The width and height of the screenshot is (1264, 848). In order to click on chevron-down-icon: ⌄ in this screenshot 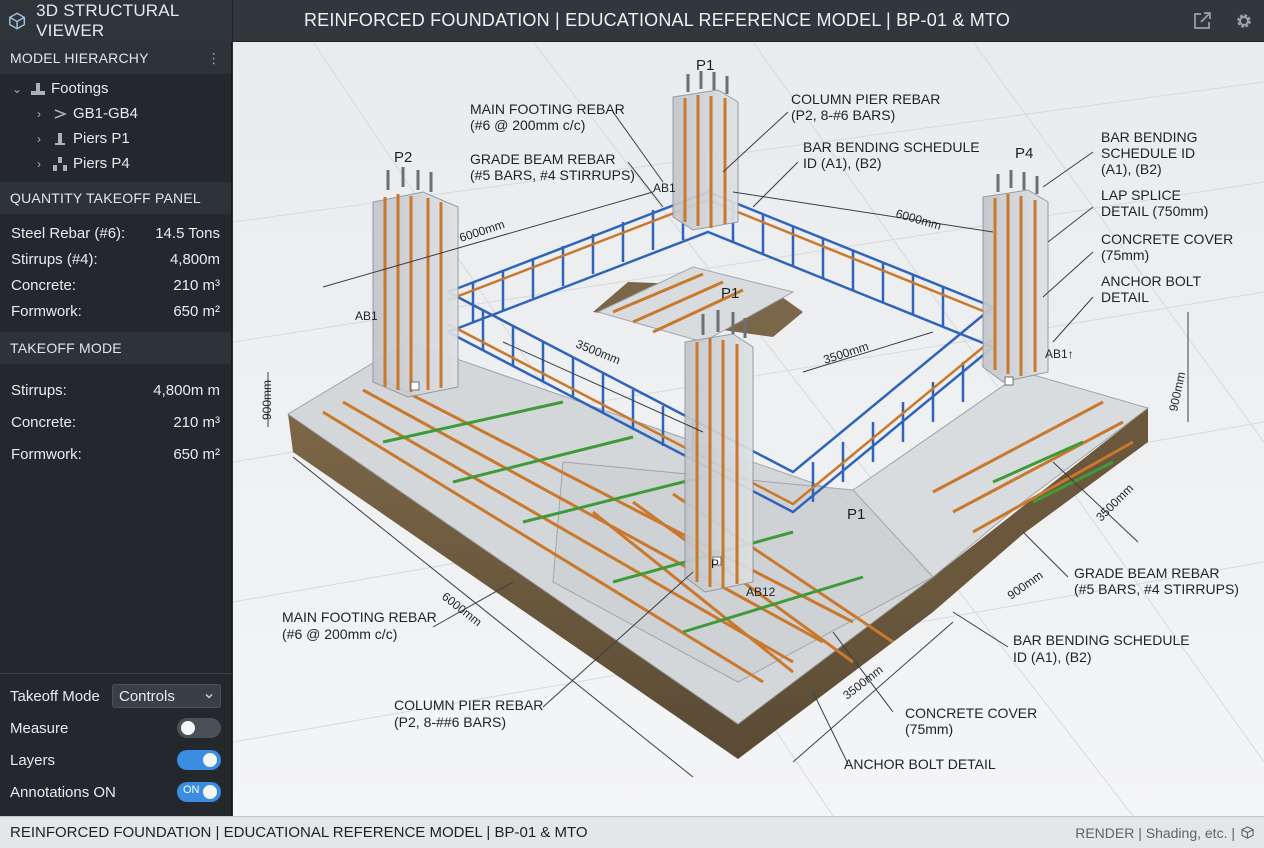, I will do `click(17, 89)`.